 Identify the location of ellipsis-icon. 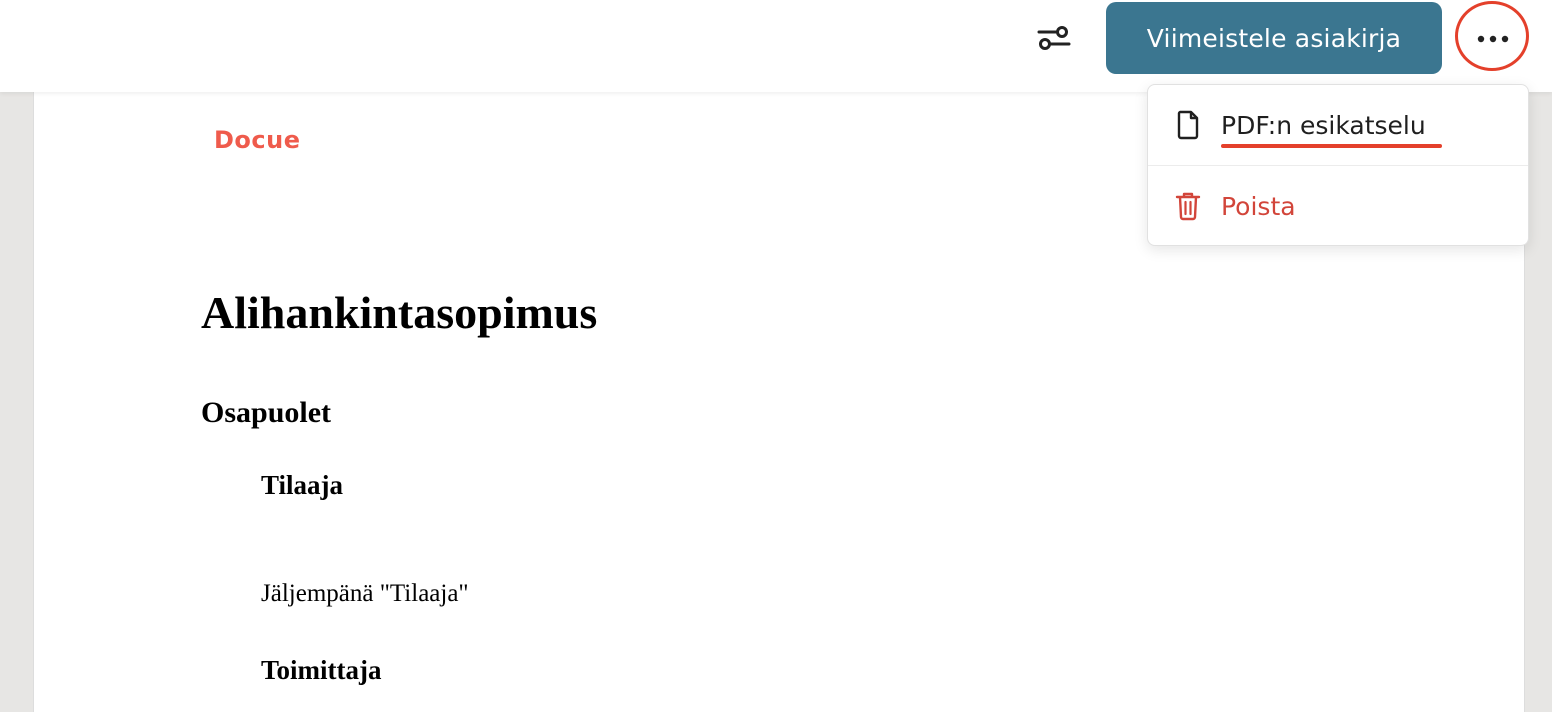
(1493, 38).